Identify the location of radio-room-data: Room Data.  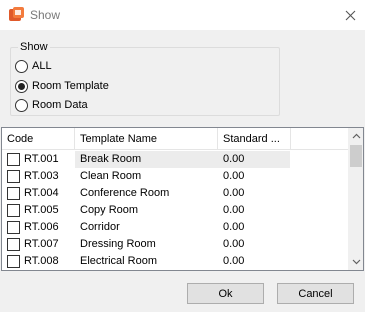
(51, 105).